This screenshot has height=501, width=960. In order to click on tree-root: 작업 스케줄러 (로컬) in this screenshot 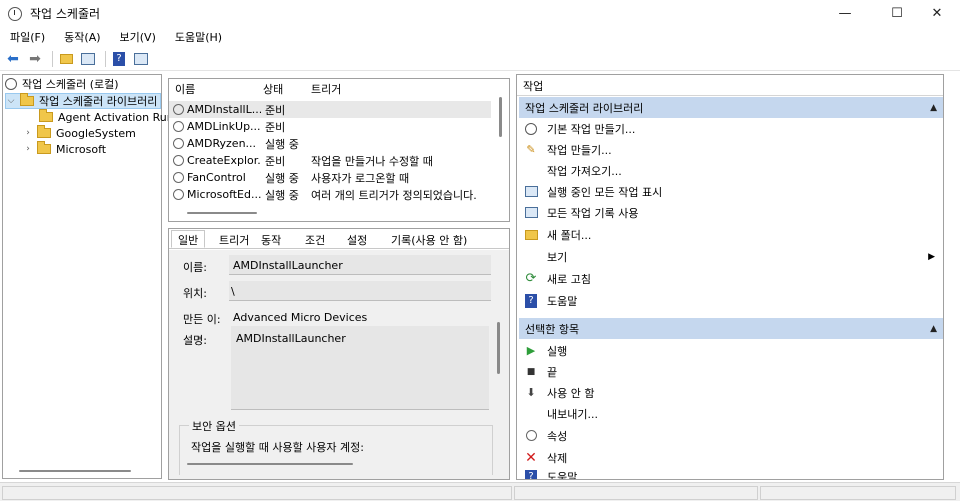, I will do `click(62, 84)`.